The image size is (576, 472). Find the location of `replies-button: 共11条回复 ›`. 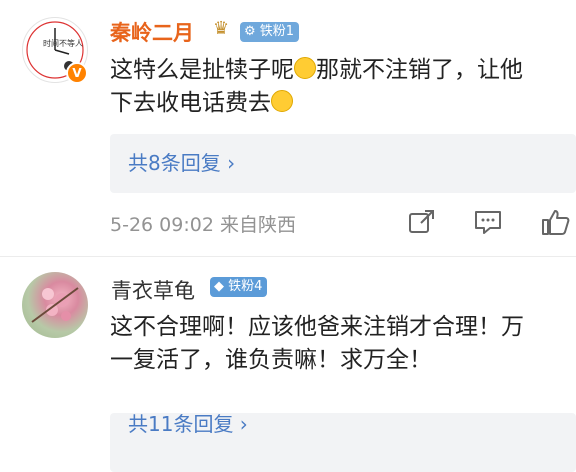

replies-button: 共11条回复 › is located at coordinates (343, 442).